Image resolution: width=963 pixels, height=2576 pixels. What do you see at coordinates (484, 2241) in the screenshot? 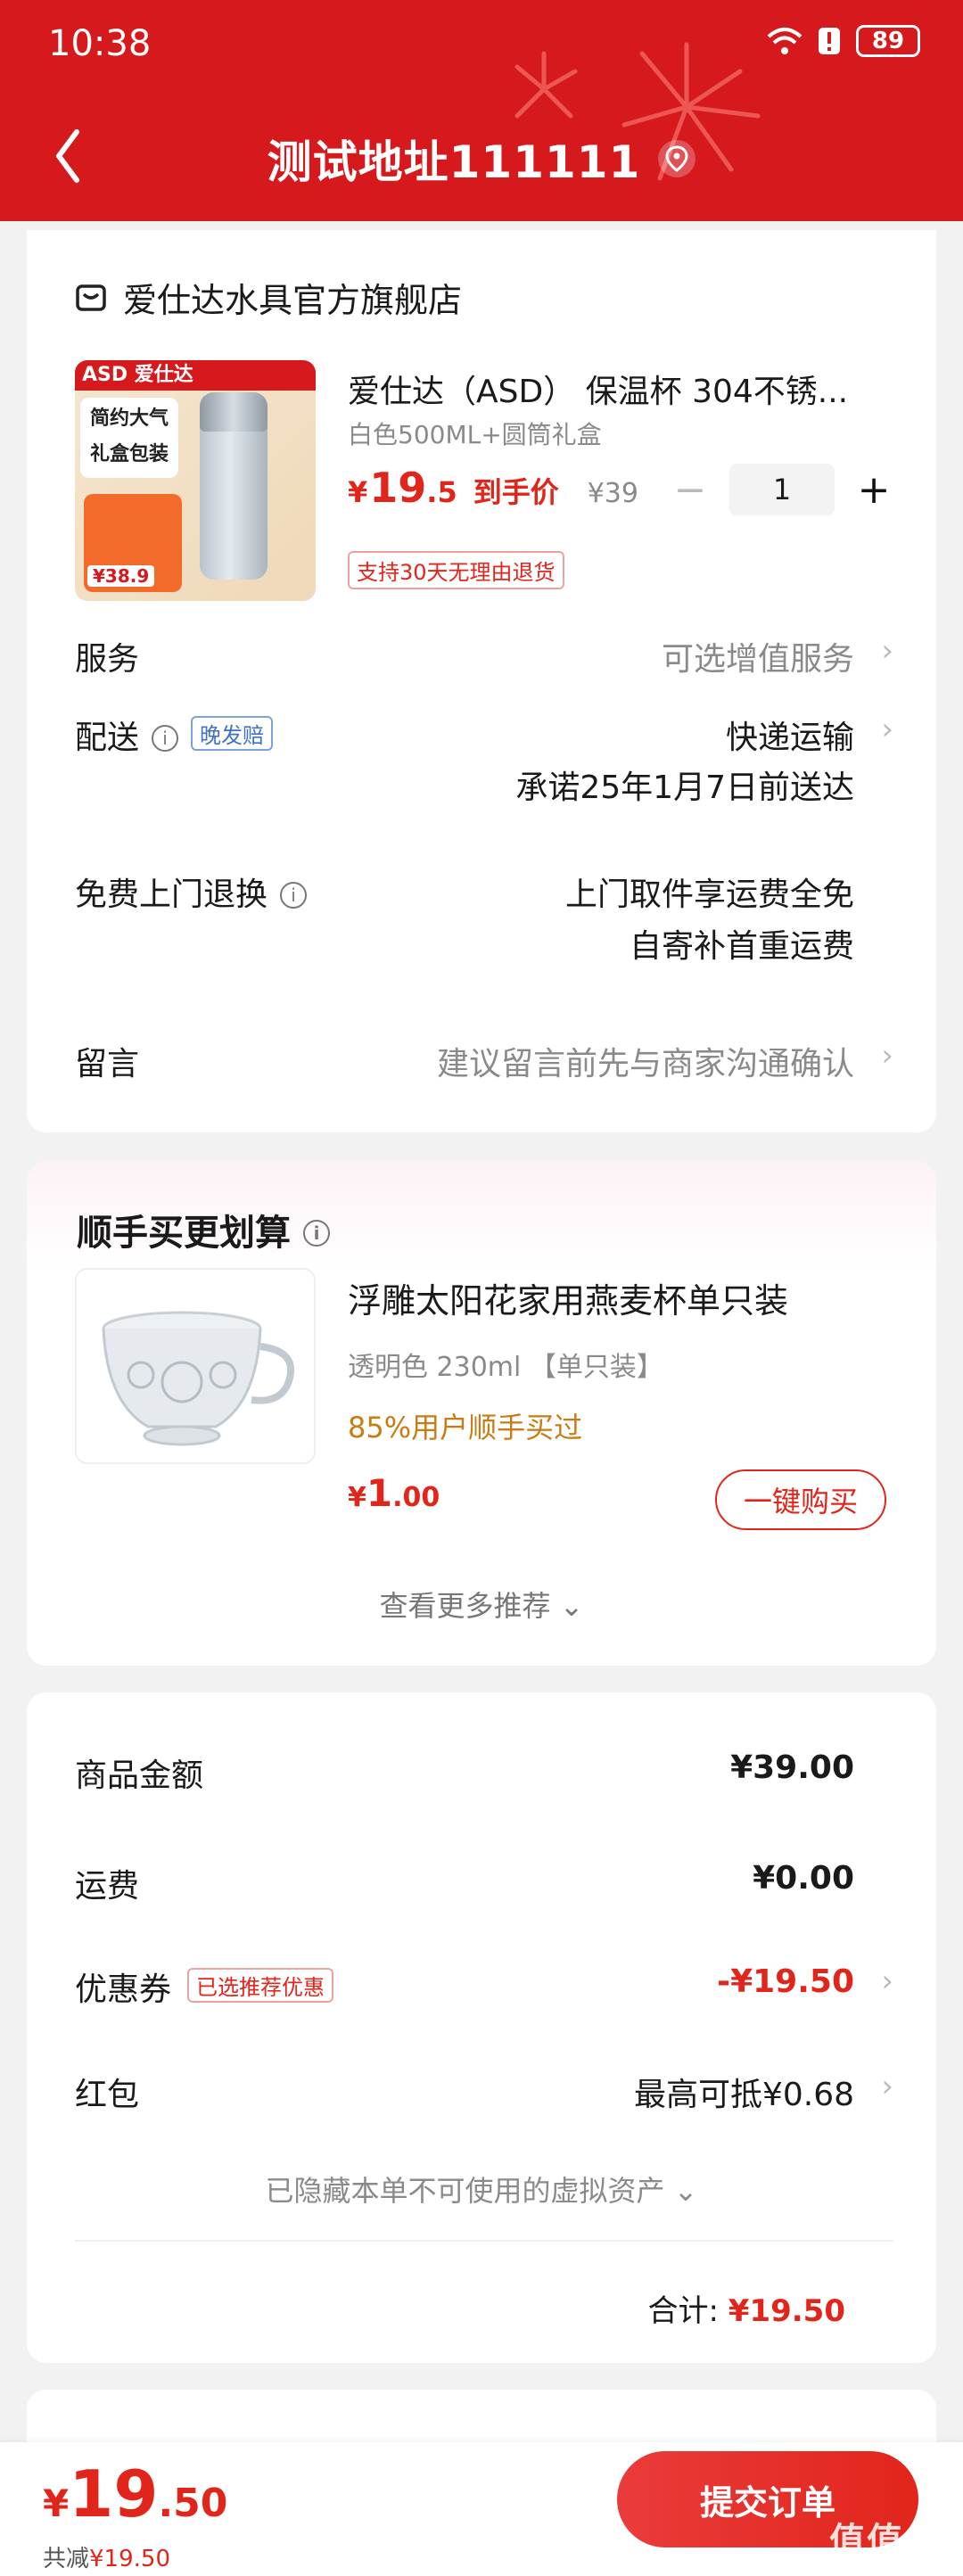
I see `divider` at bounding box center [484, 2241].